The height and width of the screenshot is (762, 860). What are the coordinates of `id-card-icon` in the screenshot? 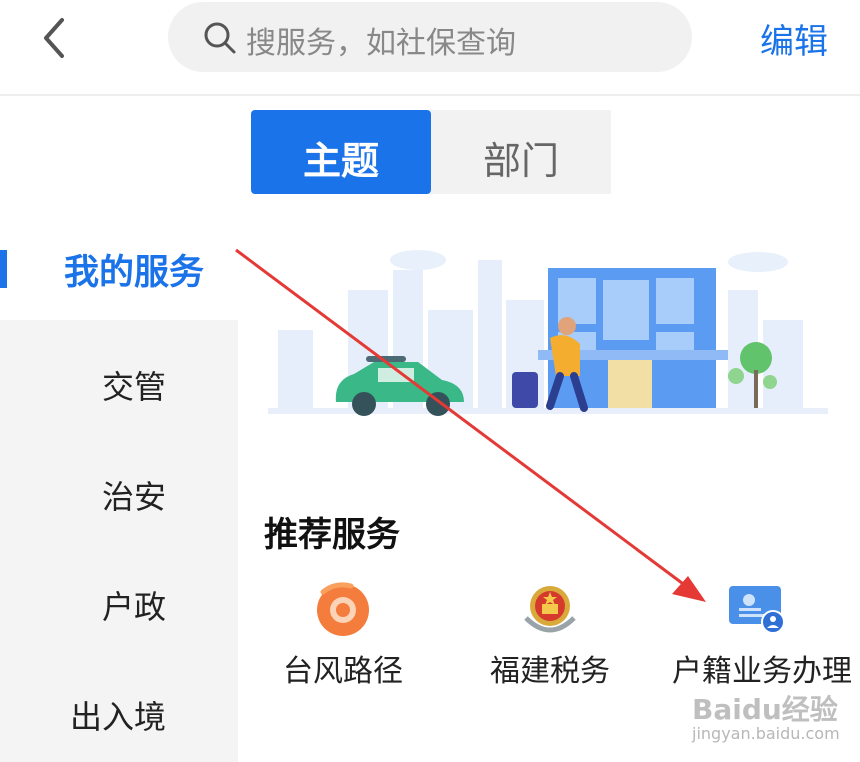 It's located at (757, 610).